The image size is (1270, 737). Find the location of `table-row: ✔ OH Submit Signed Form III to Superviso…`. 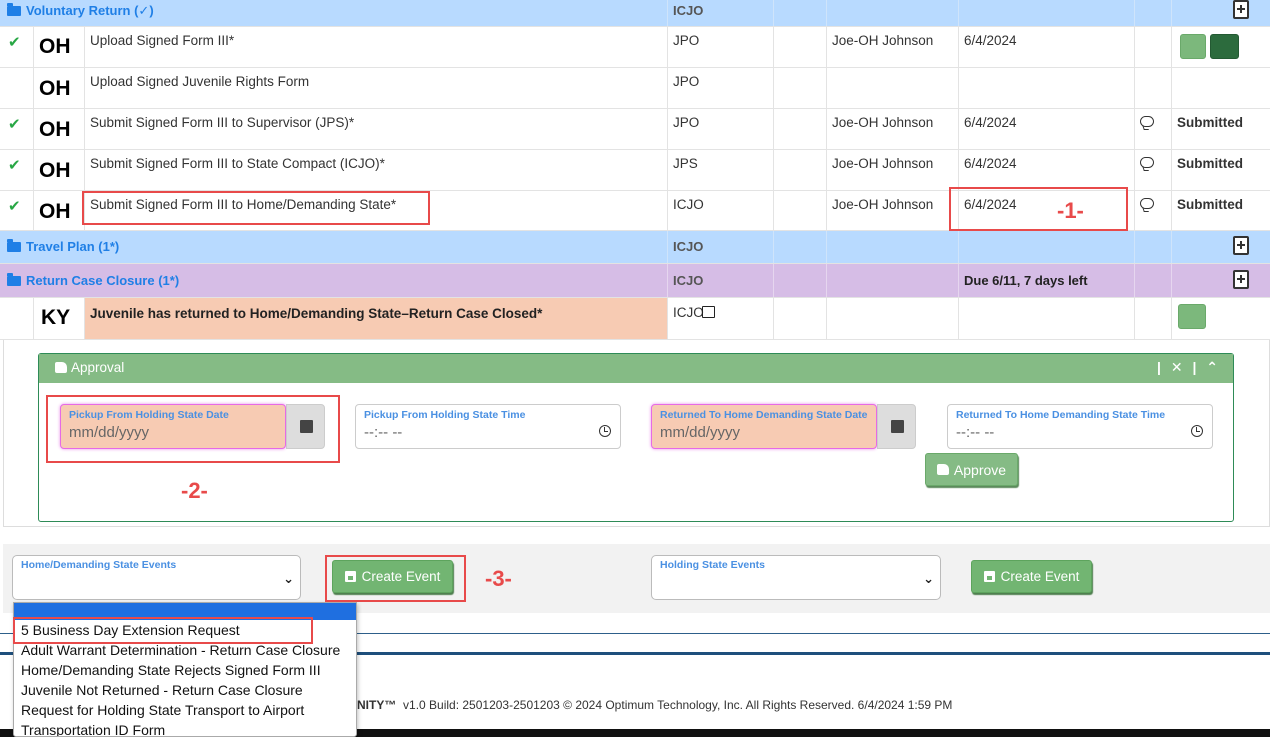

table-row: ✔ OH Submit Signed Form III to Superviso… is located at coordinates (635, 129).